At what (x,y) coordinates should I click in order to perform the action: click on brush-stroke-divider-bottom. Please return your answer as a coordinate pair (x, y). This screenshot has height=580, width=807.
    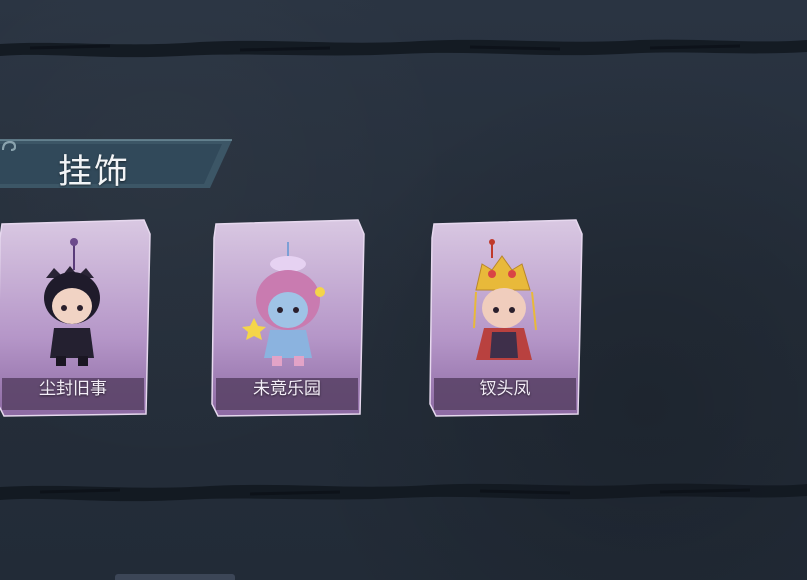
    Looking at the image, I should click on (403, 492).